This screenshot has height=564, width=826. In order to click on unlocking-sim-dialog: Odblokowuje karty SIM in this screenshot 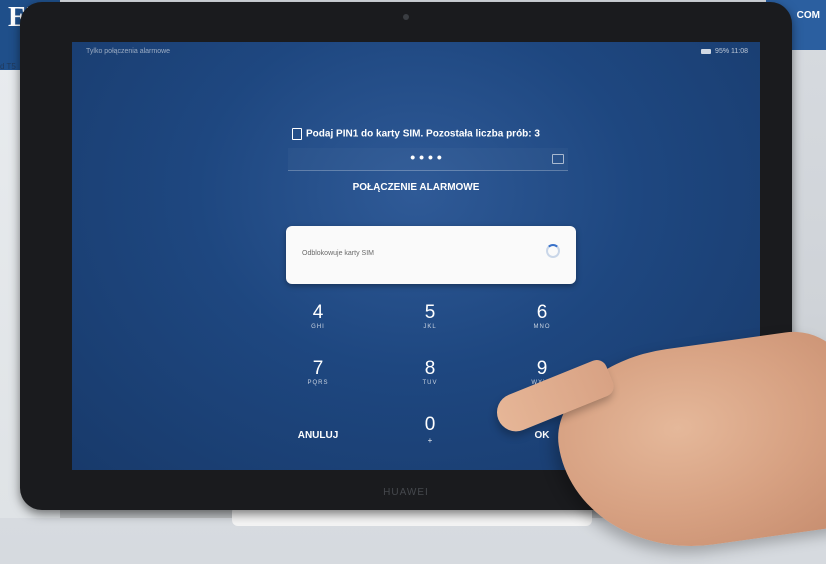, I will do `click(431, 255)`.